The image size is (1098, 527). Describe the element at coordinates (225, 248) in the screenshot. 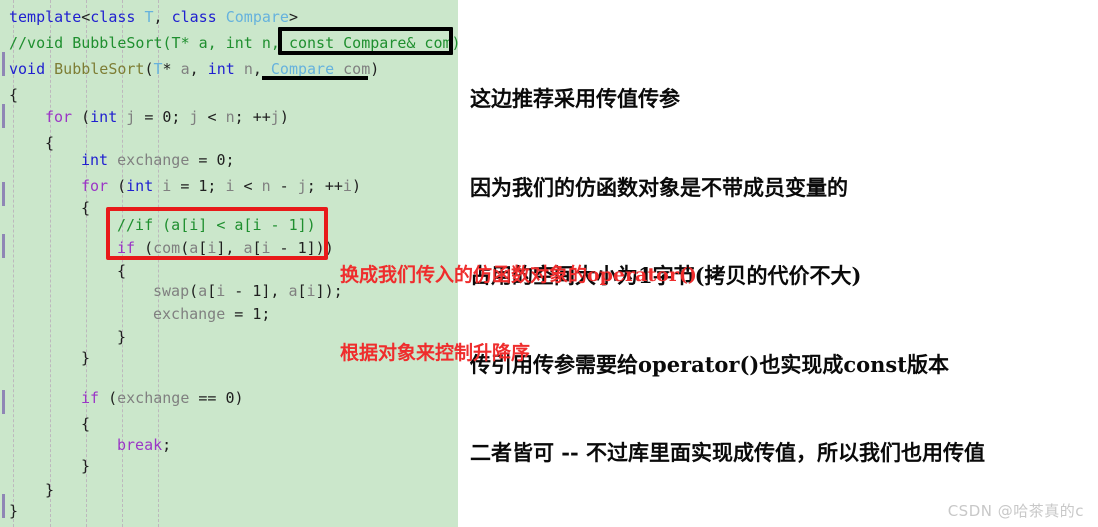

I see `code-line-text: if (com(a[i], a[i - 1]))` at that location.